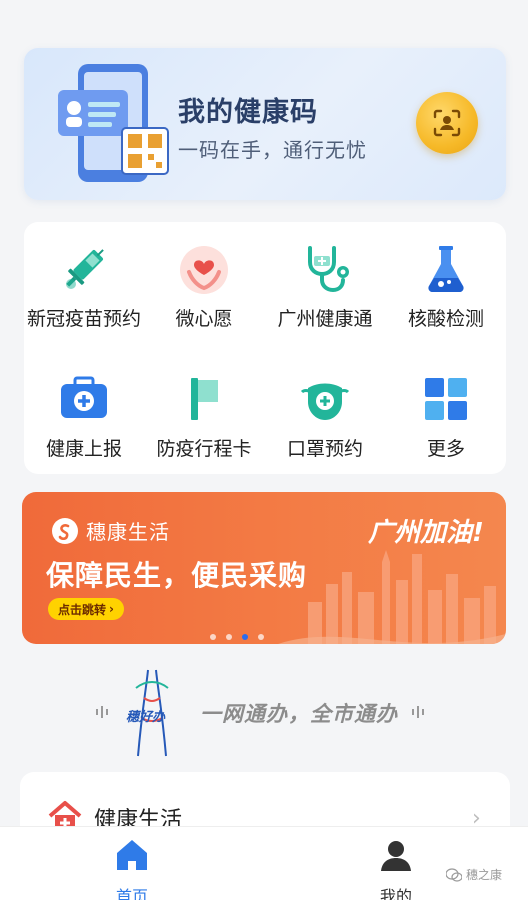 The width and height of the screenshot is (528, 900). I want to click on service-micro-wish: 微心愿, so click(204, 287).